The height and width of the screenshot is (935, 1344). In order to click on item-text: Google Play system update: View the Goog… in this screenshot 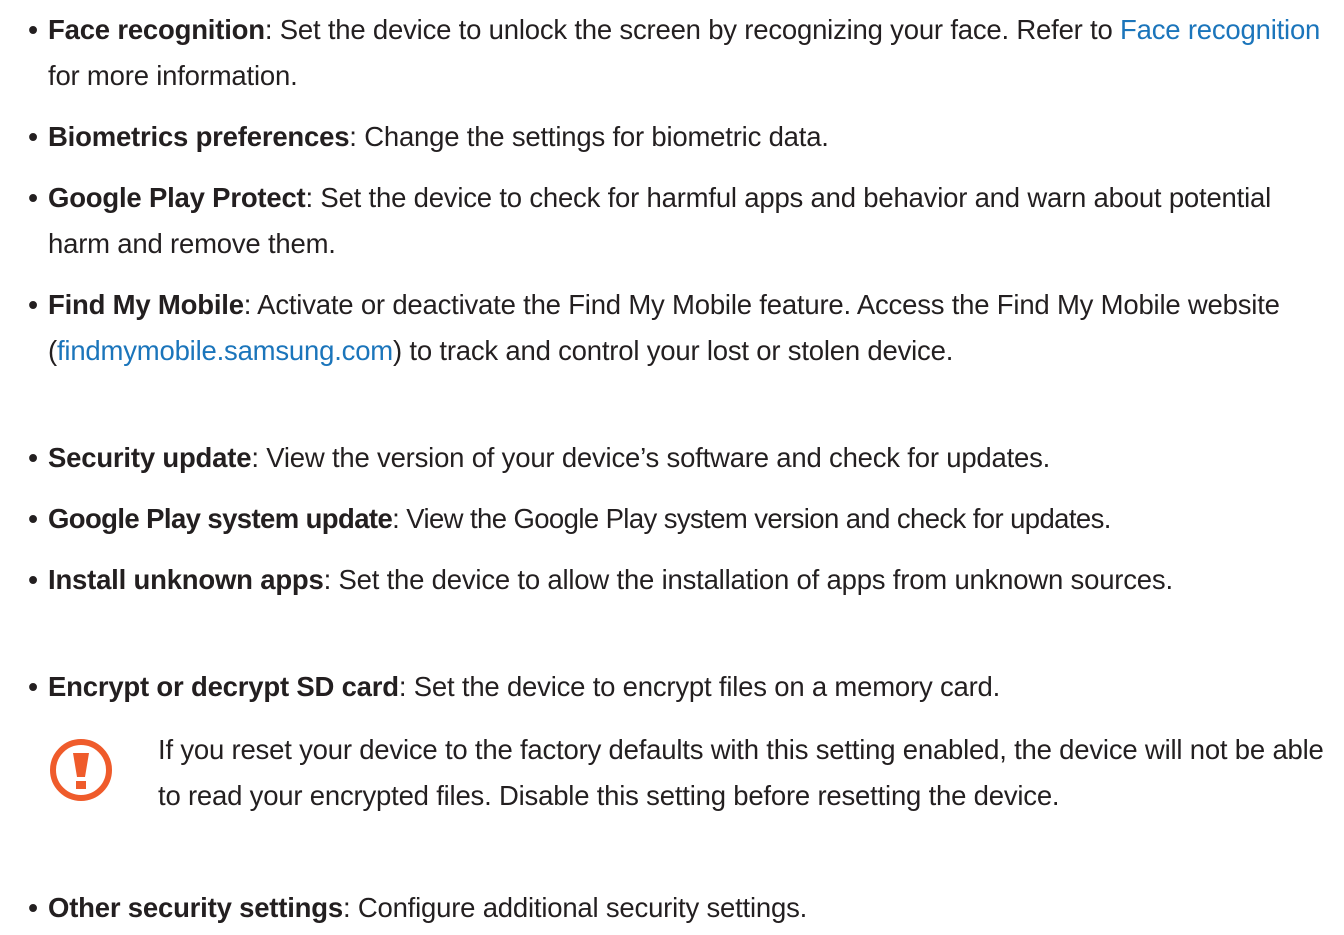, I will do `click(692, 519)`.